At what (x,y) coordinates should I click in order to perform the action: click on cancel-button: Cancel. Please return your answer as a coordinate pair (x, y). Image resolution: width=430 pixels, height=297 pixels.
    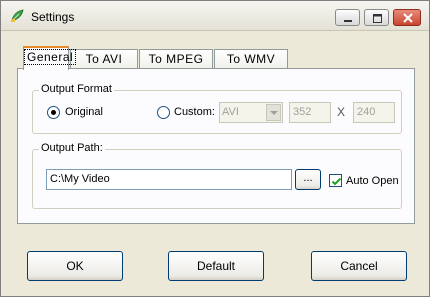
    Looking at the image, I should click on (359, 266).